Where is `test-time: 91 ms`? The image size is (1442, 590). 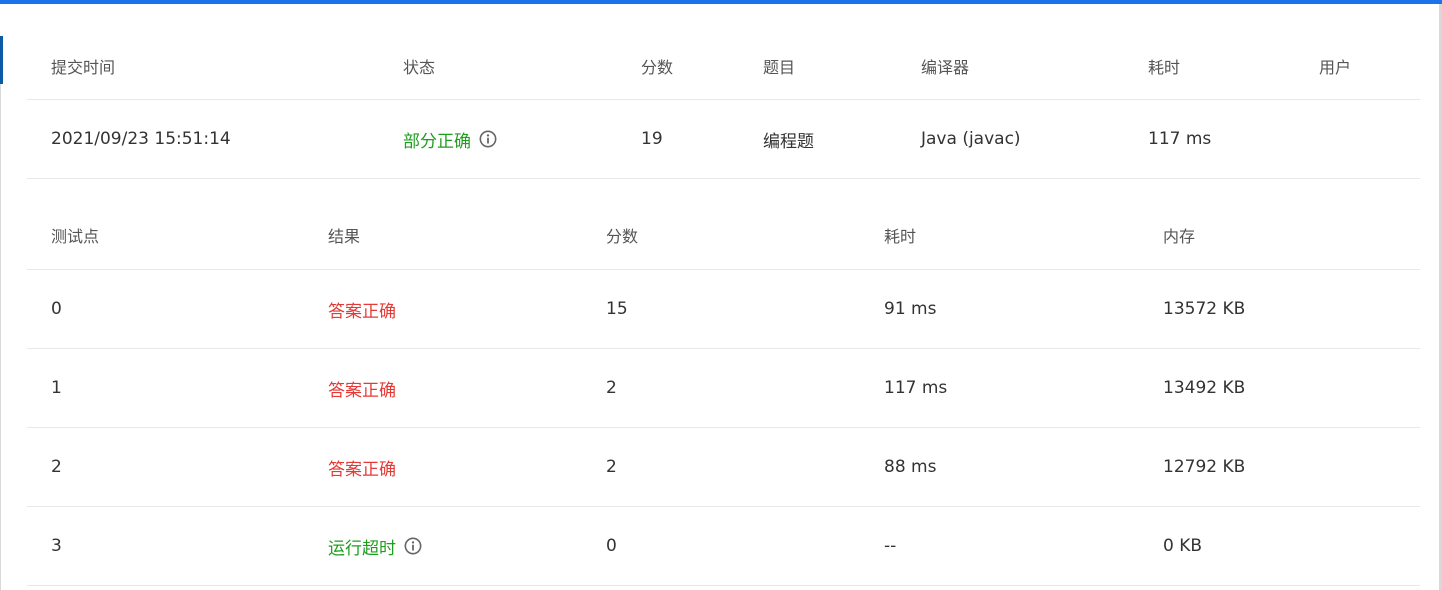
test-time: 91 ms is located at coordinates (910, 309).